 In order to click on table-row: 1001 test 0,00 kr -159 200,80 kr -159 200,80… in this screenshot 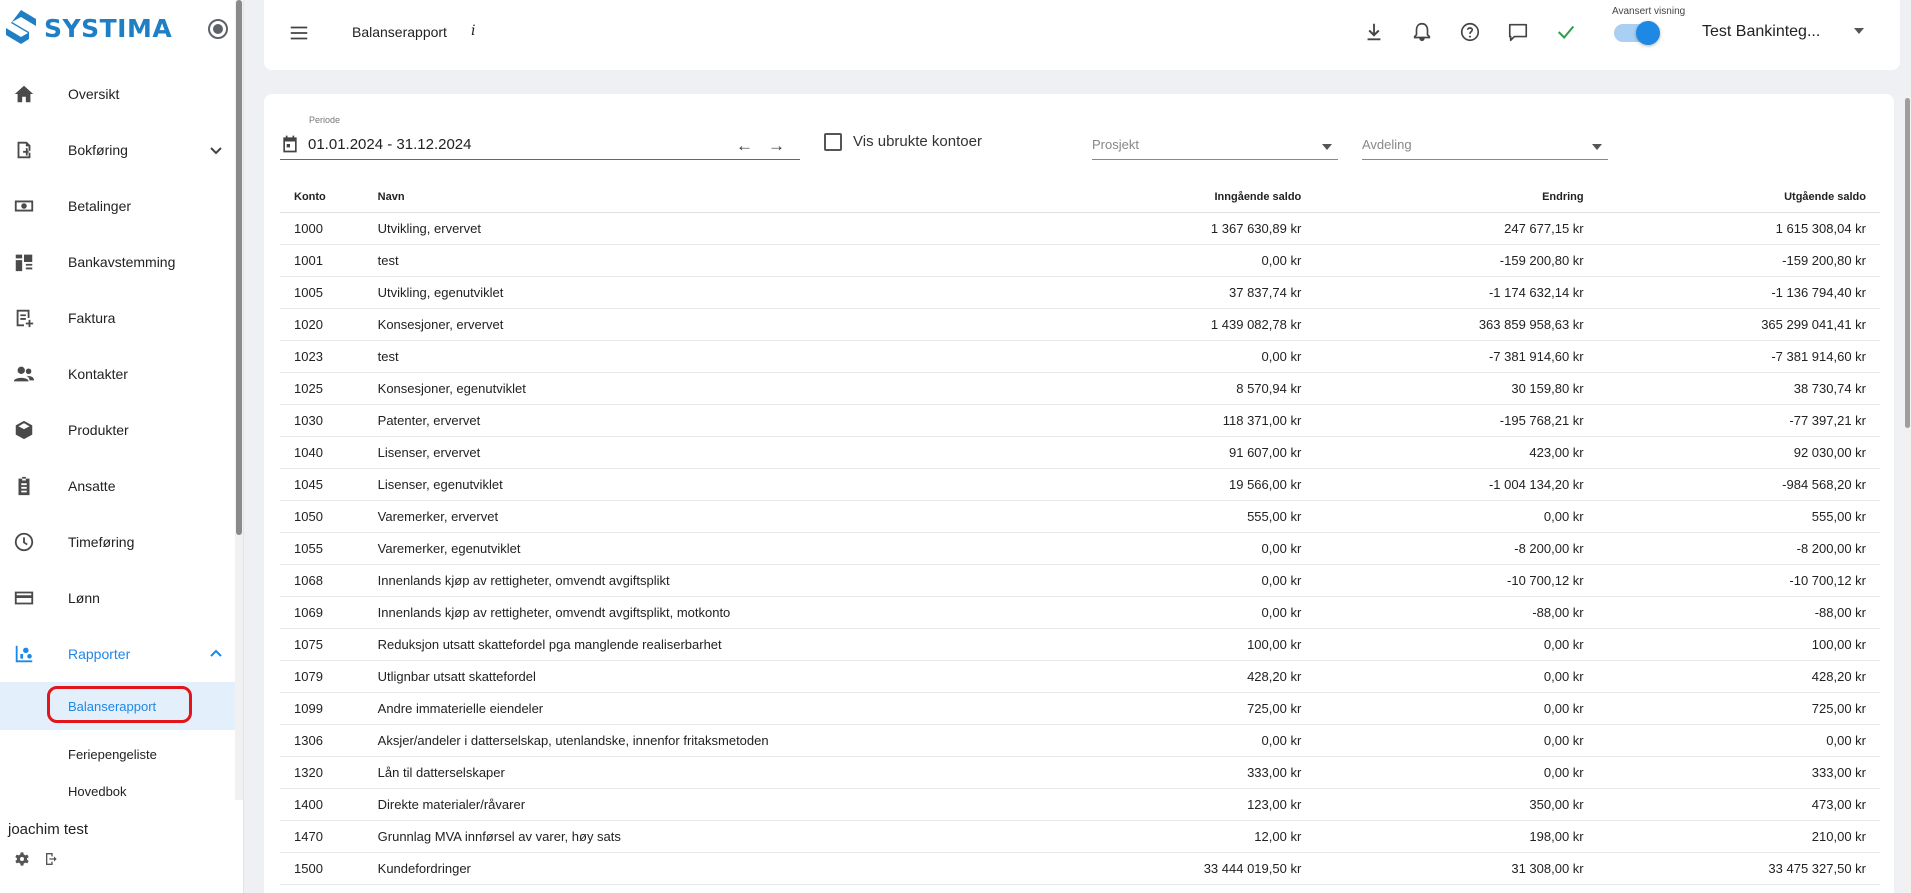, I will do `click(1080, 260)`.